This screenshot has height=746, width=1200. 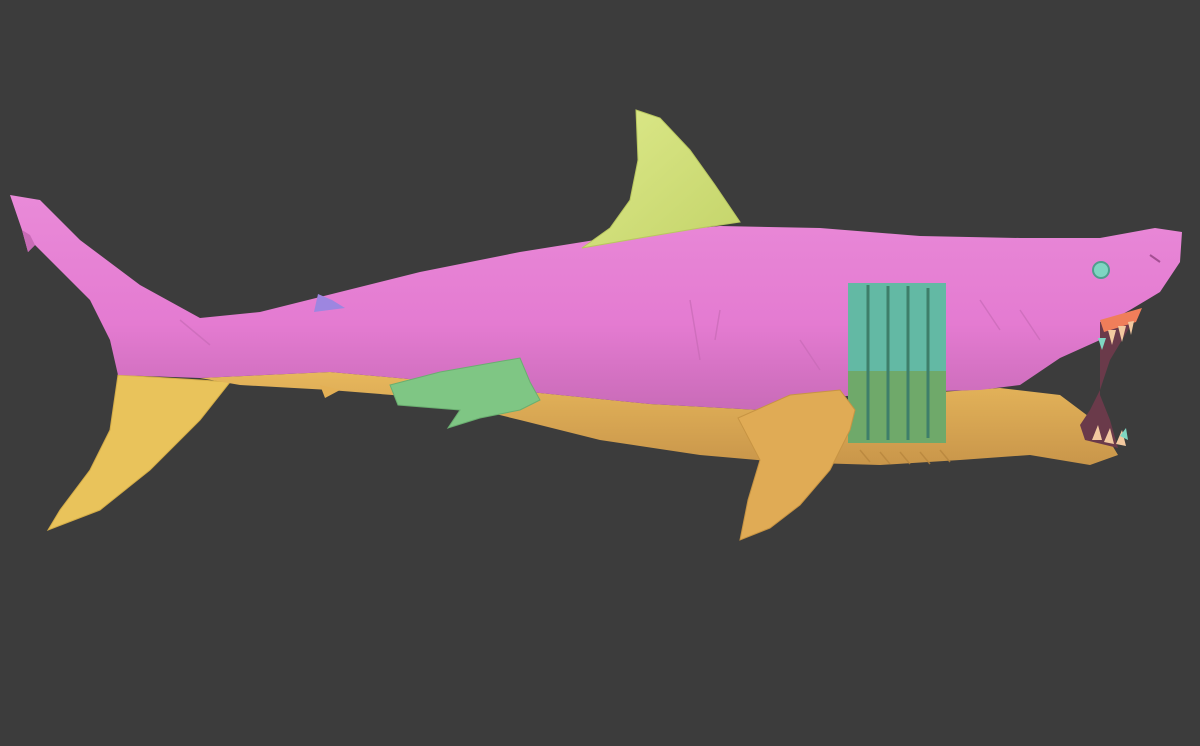 What do you see at coordinates (1101, 270) in the screenshot?
I see `eye-icon` at bounding box center [1101, 270].